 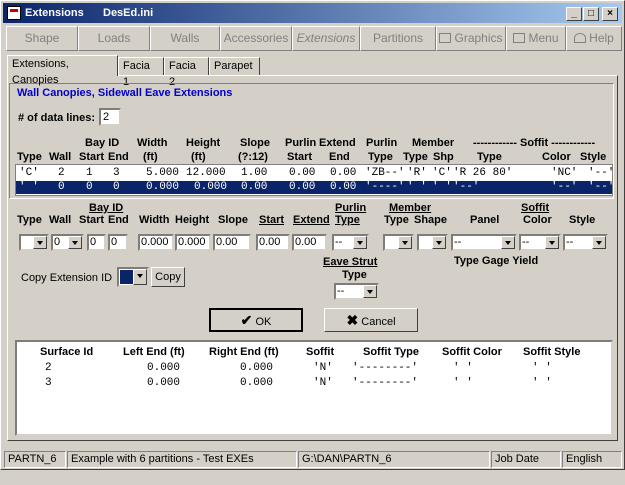 I want to click on tab-parapet: Parapet, so click(x=234, y=66).